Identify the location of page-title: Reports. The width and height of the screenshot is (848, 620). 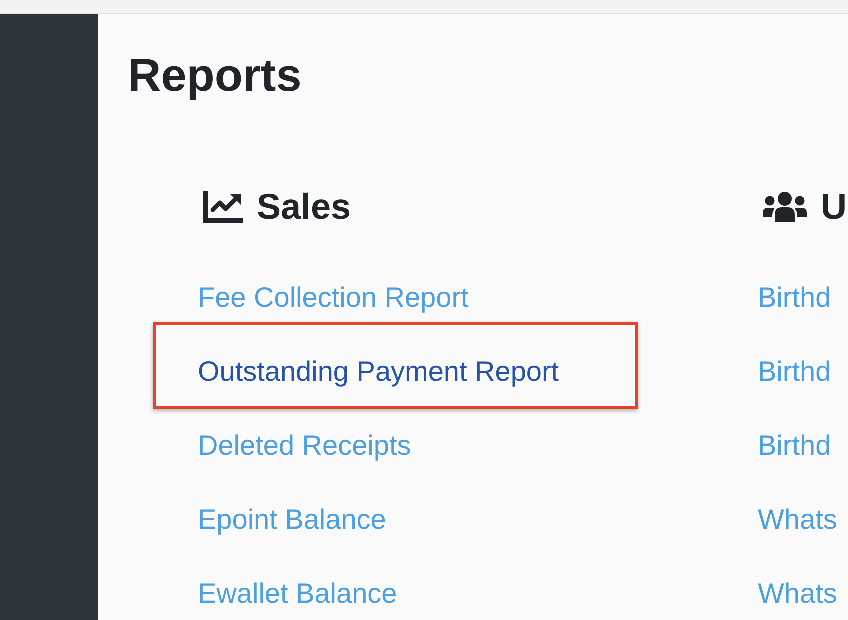
(215, 75).